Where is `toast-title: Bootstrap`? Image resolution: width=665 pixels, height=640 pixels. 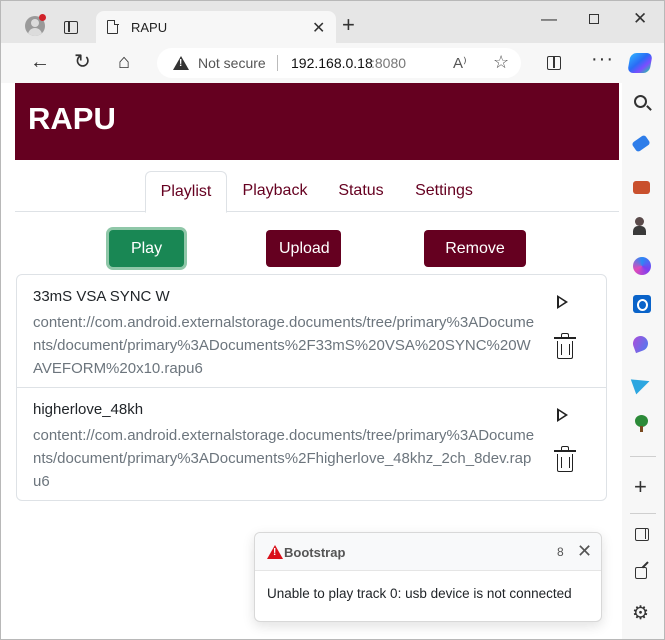
toast-title: Bootstrap is located at coordinates (315, 552).